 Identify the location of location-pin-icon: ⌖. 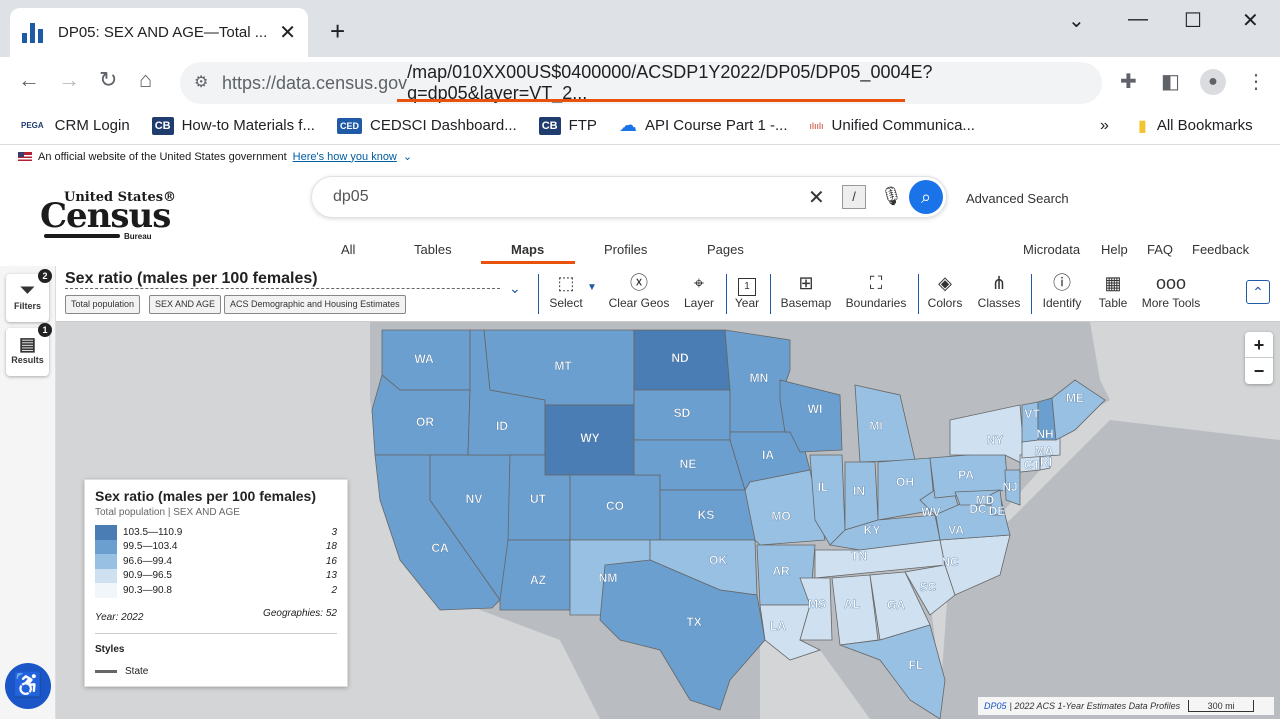
(699, 283).